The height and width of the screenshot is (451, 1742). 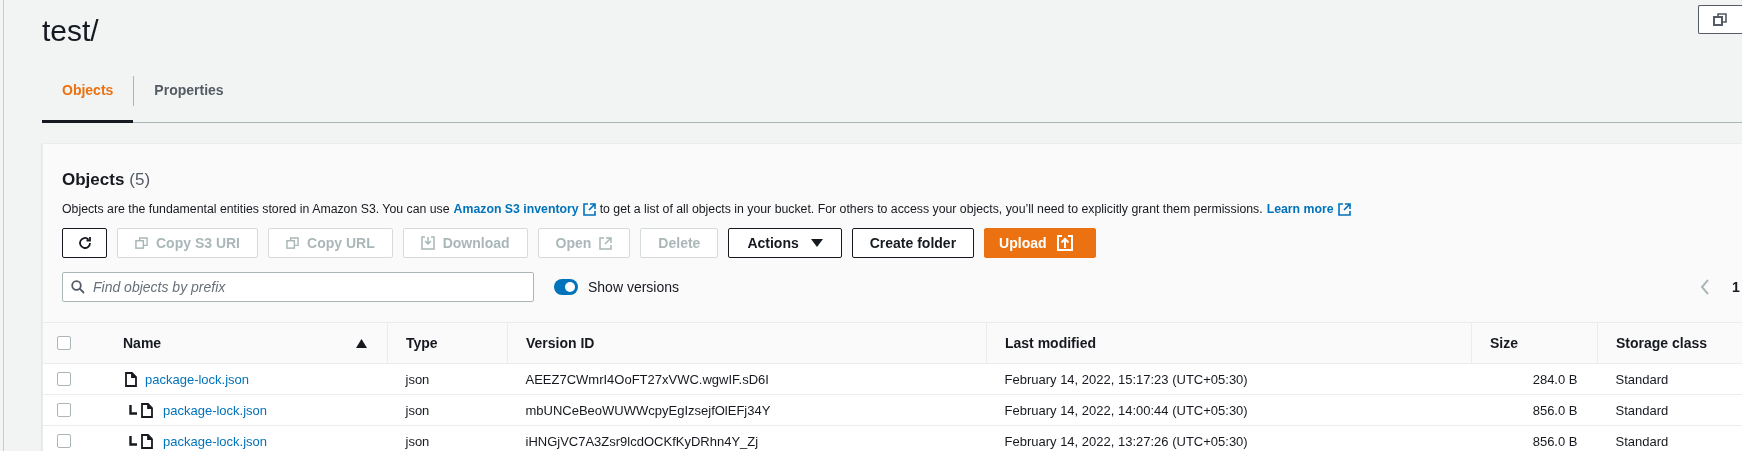 I want to click on upload-button: Upload, so click(x=1040, y=243).